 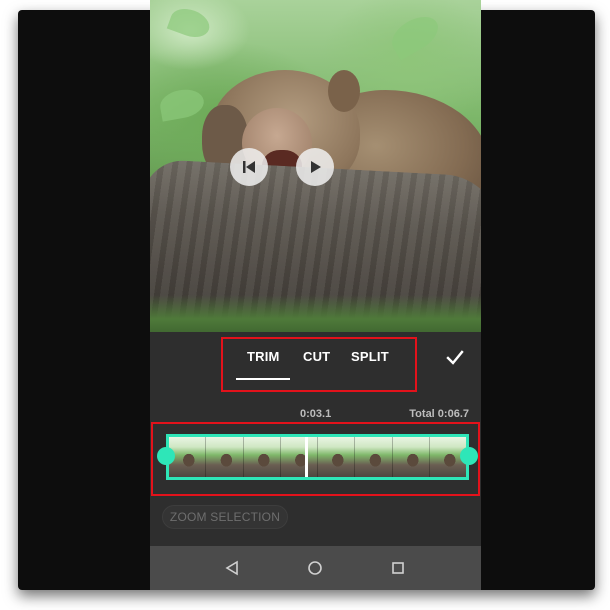 I want to click on trim-start-handle, so click(x=166, y=456).